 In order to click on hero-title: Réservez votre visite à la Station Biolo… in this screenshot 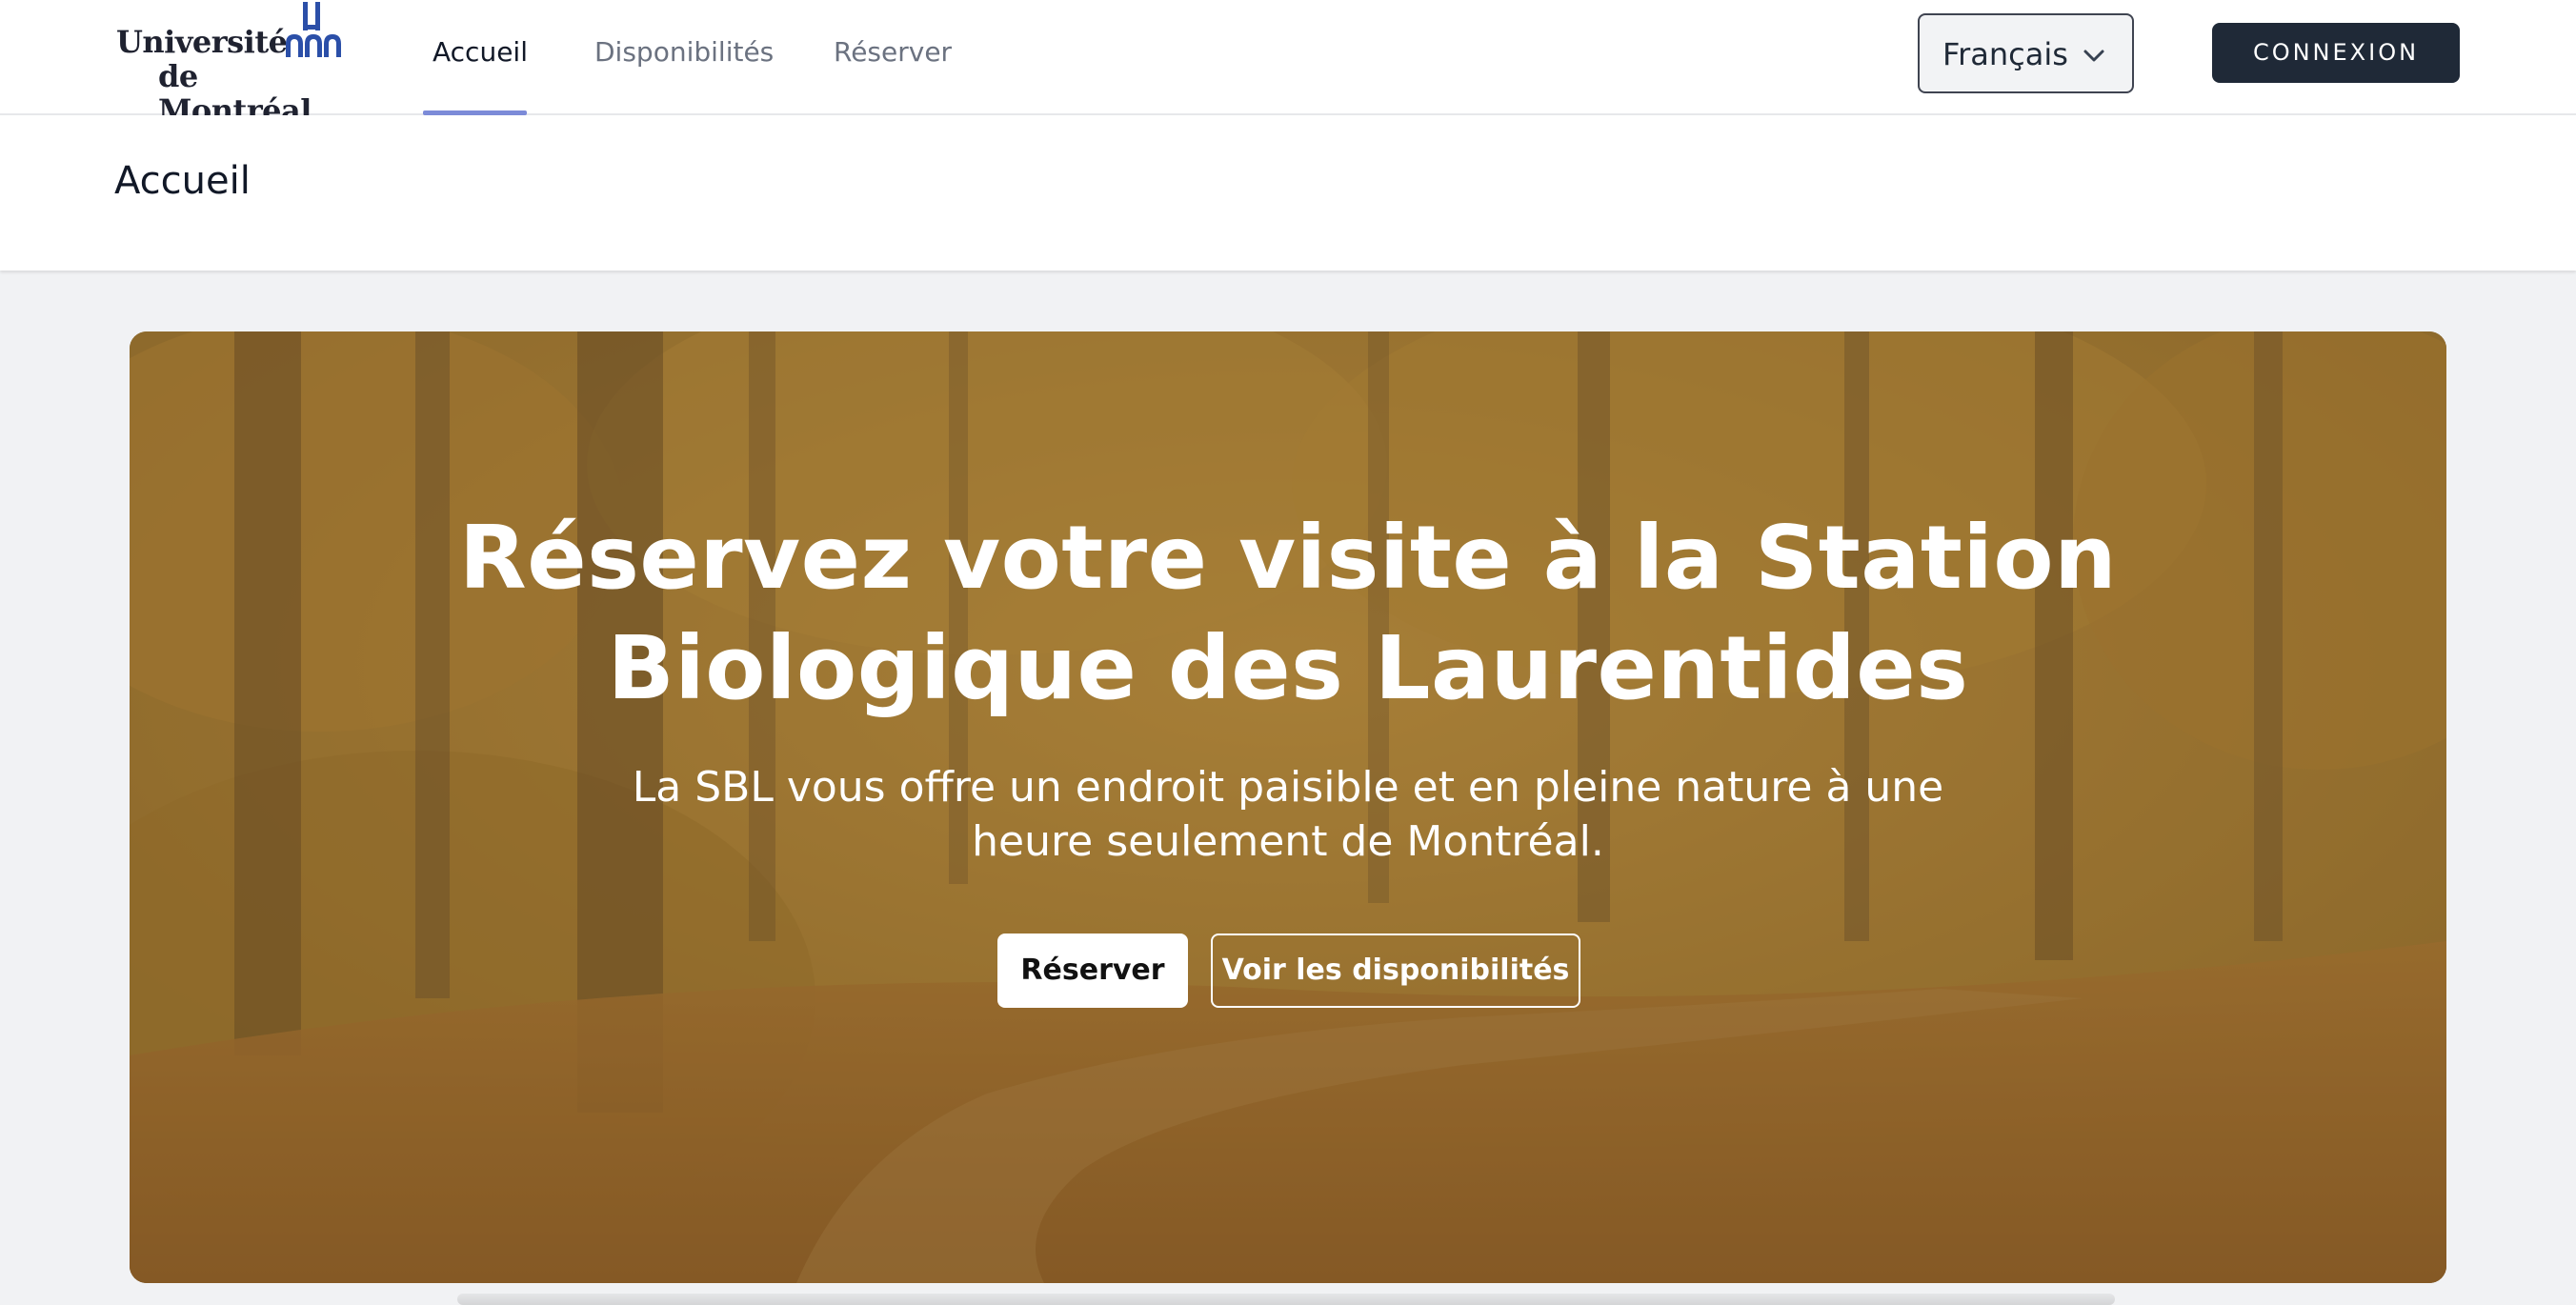, I will do `click(1288, 613)`.